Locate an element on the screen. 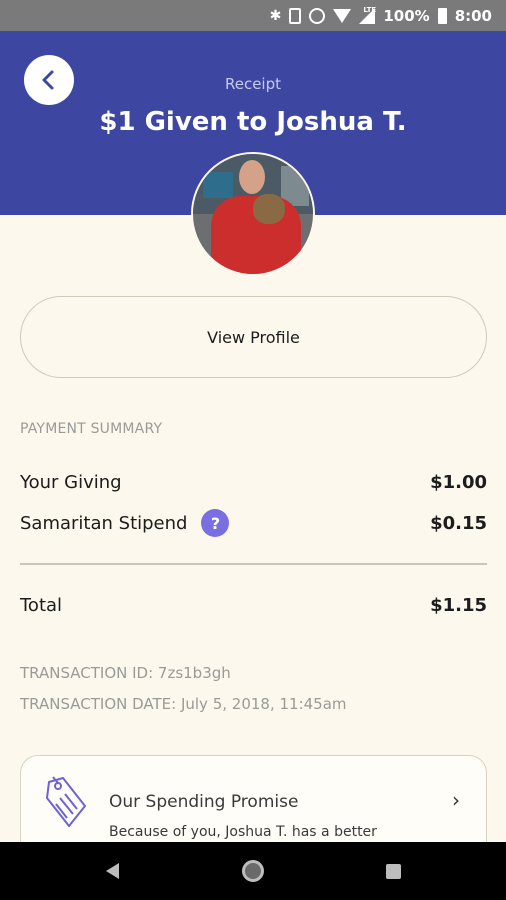 This screenshot has height=900, width=506. avatar-background-detail is located at coordinates (218, 185).